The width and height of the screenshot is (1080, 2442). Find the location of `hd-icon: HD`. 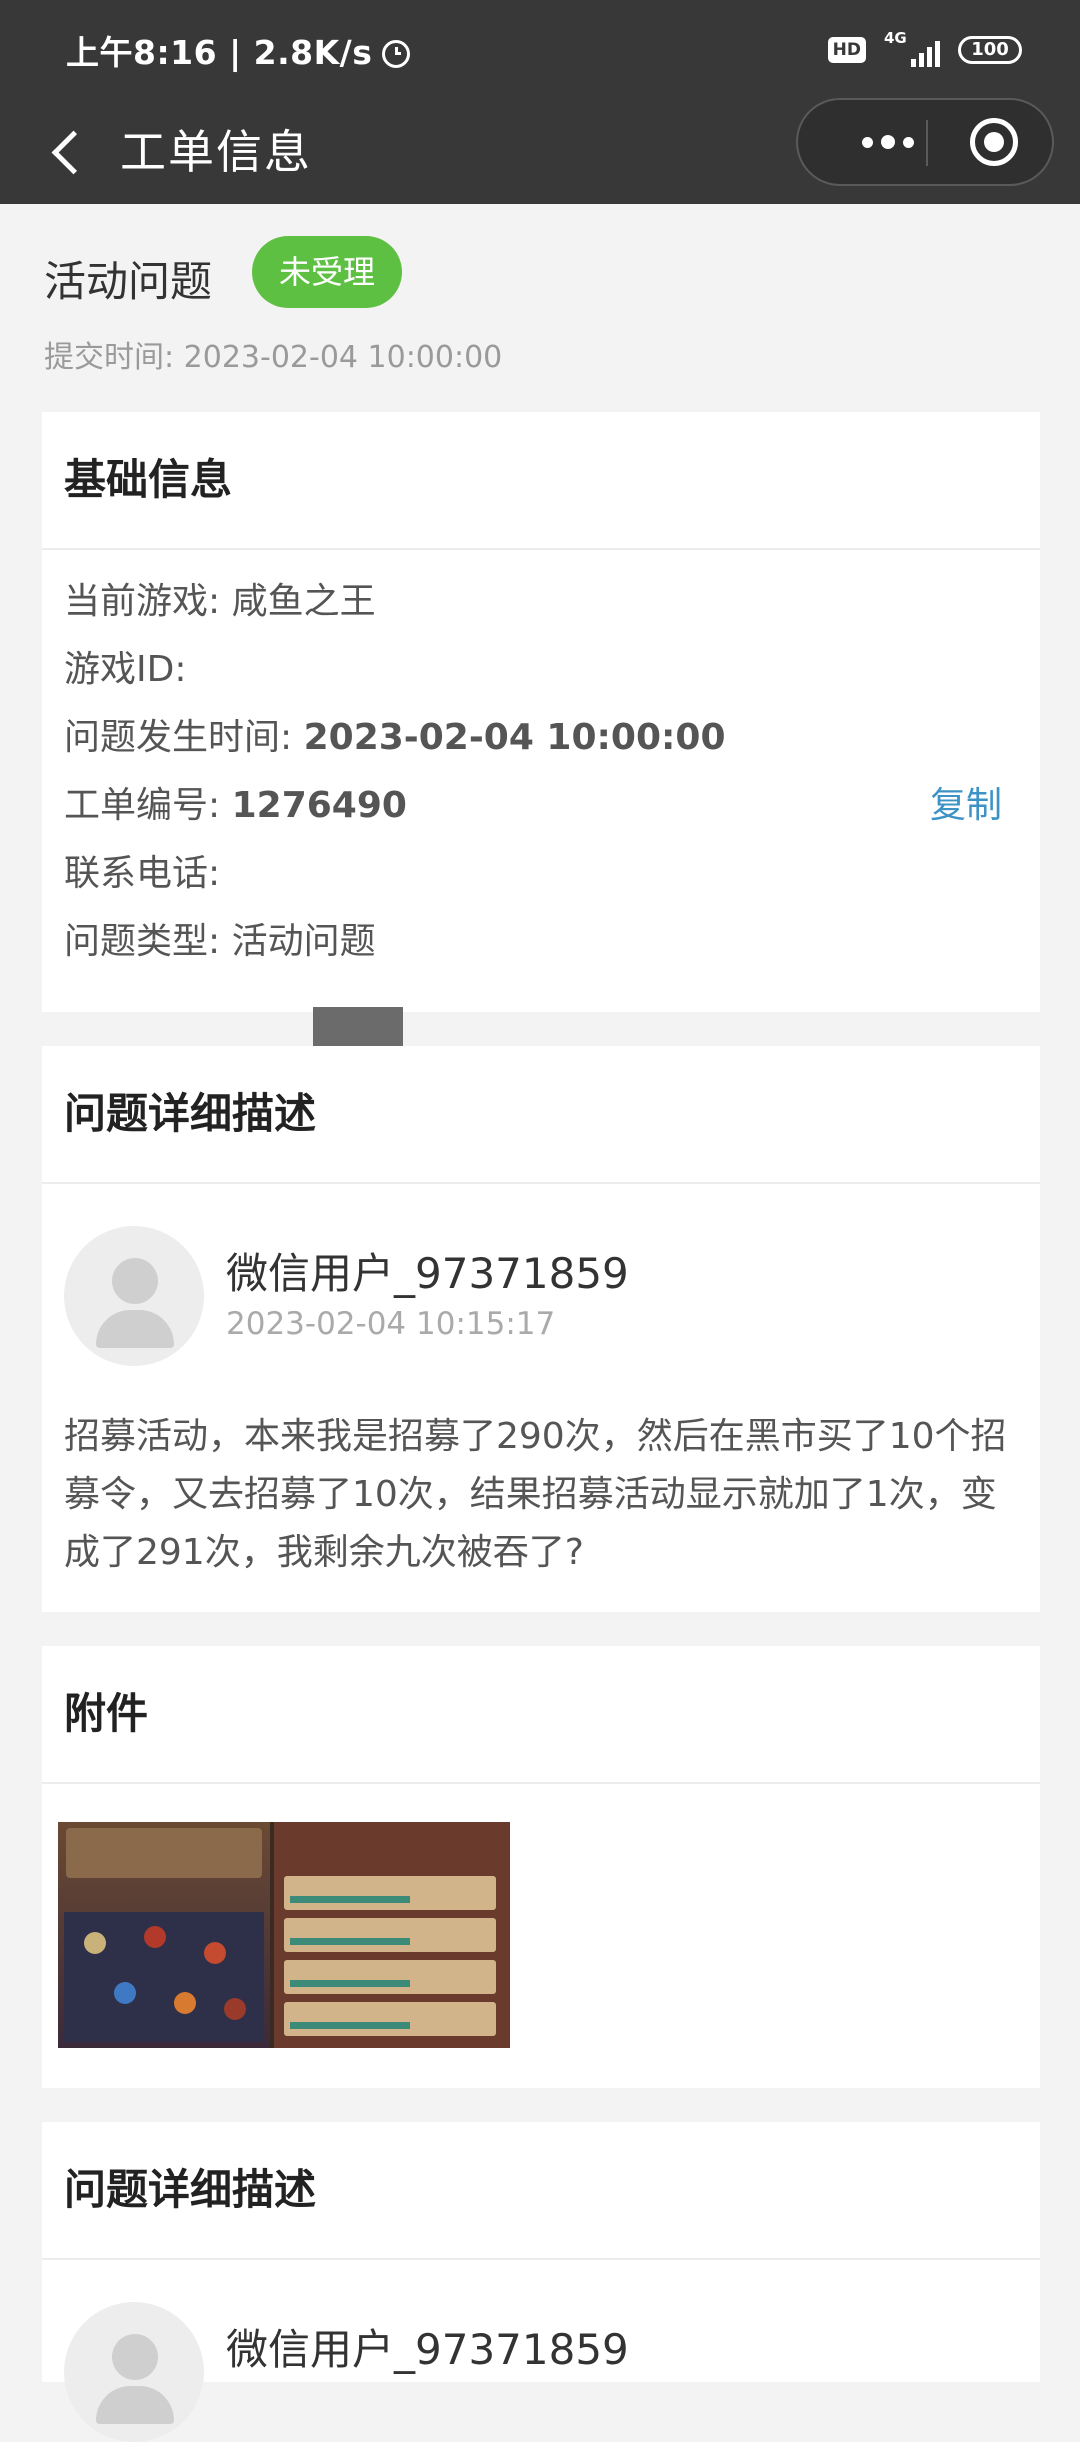

hd-icon: HD is located at coordinates (846, 50).